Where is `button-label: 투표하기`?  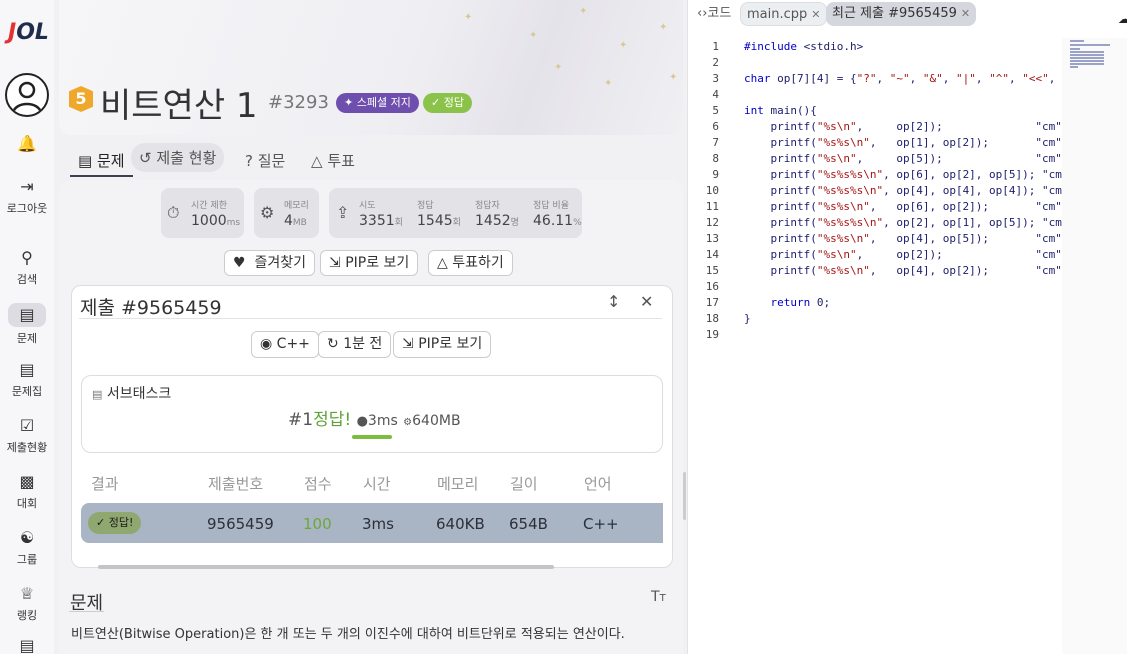 button-label: 투표하기 is located at coordinates (478, 263).